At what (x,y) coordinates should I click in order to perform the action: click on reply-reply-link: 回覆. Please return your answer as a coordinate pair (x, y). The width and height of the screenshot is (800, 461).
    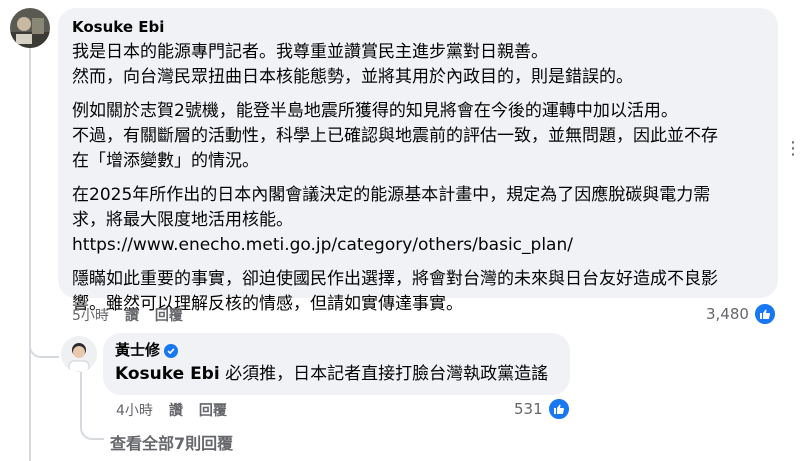
    Looking at the image, I should click on (213, 410).